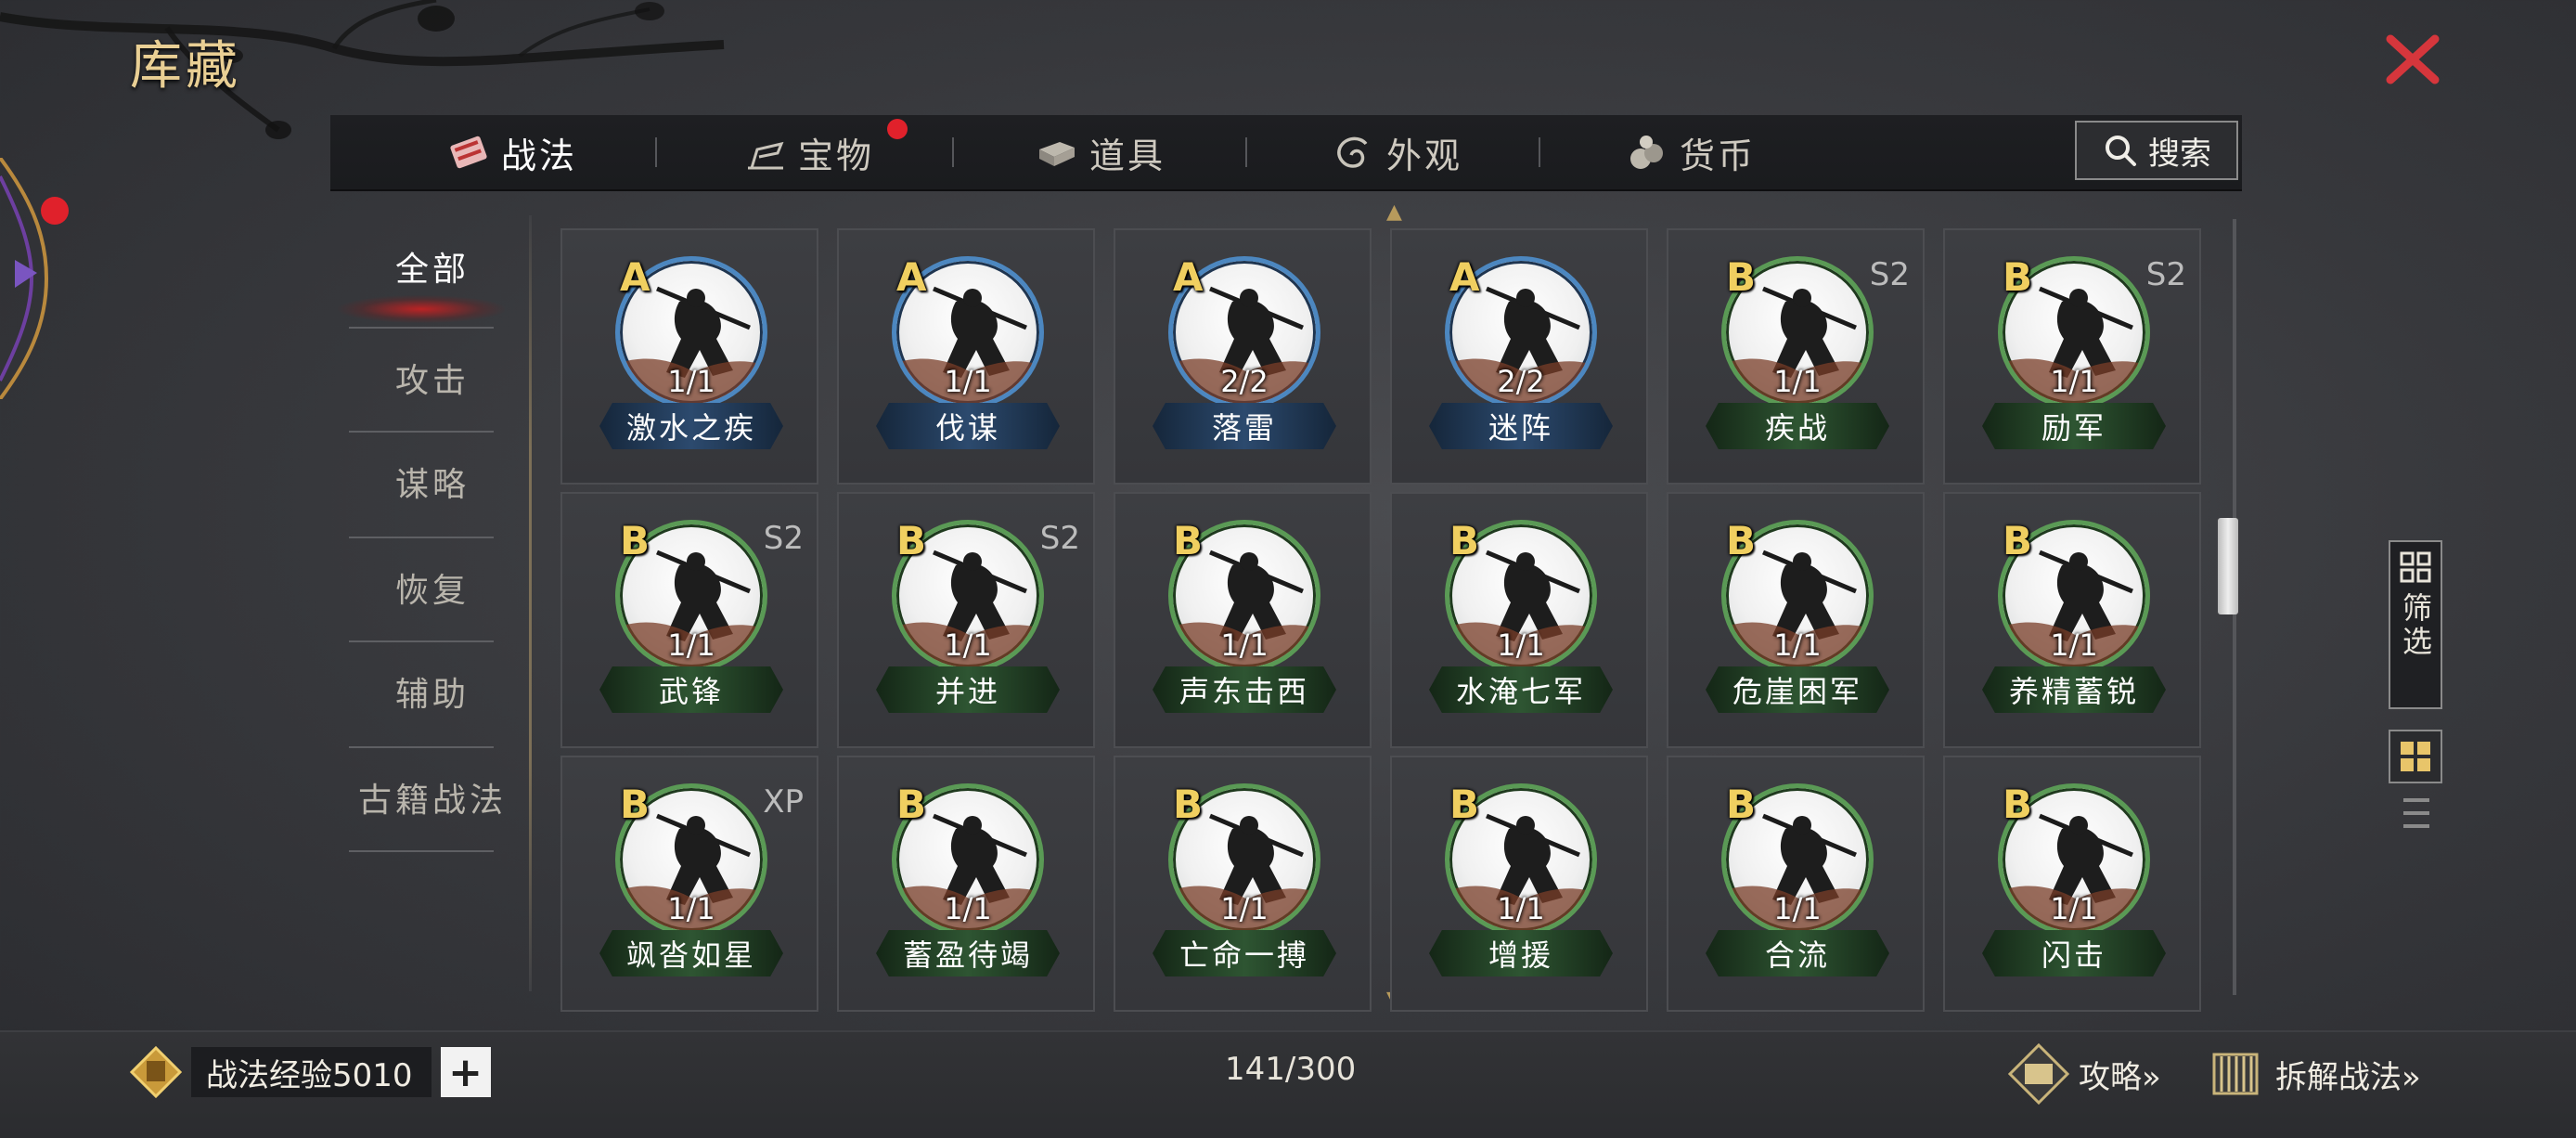 This screenshot has width=2576, height=1138. What do you see at coordinates (1797, 689) in the screenshot?
I see `tactic-name: 危崖困军` at bounding box center [1797, 689].